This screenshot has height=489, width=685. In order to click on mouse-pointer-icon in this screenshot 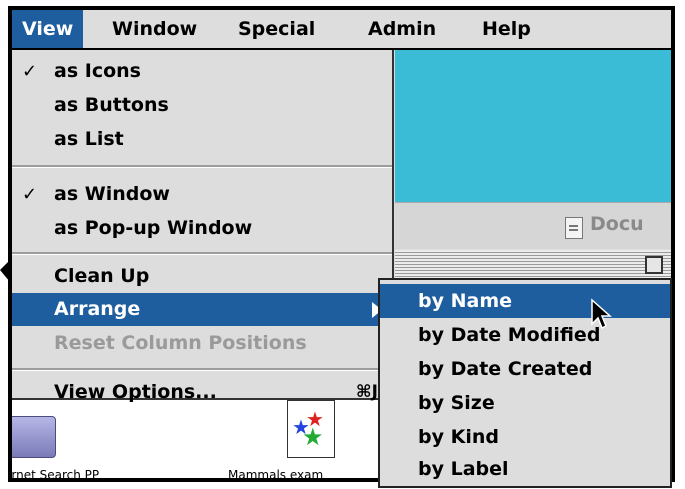, I will do `click(601, 314)`.